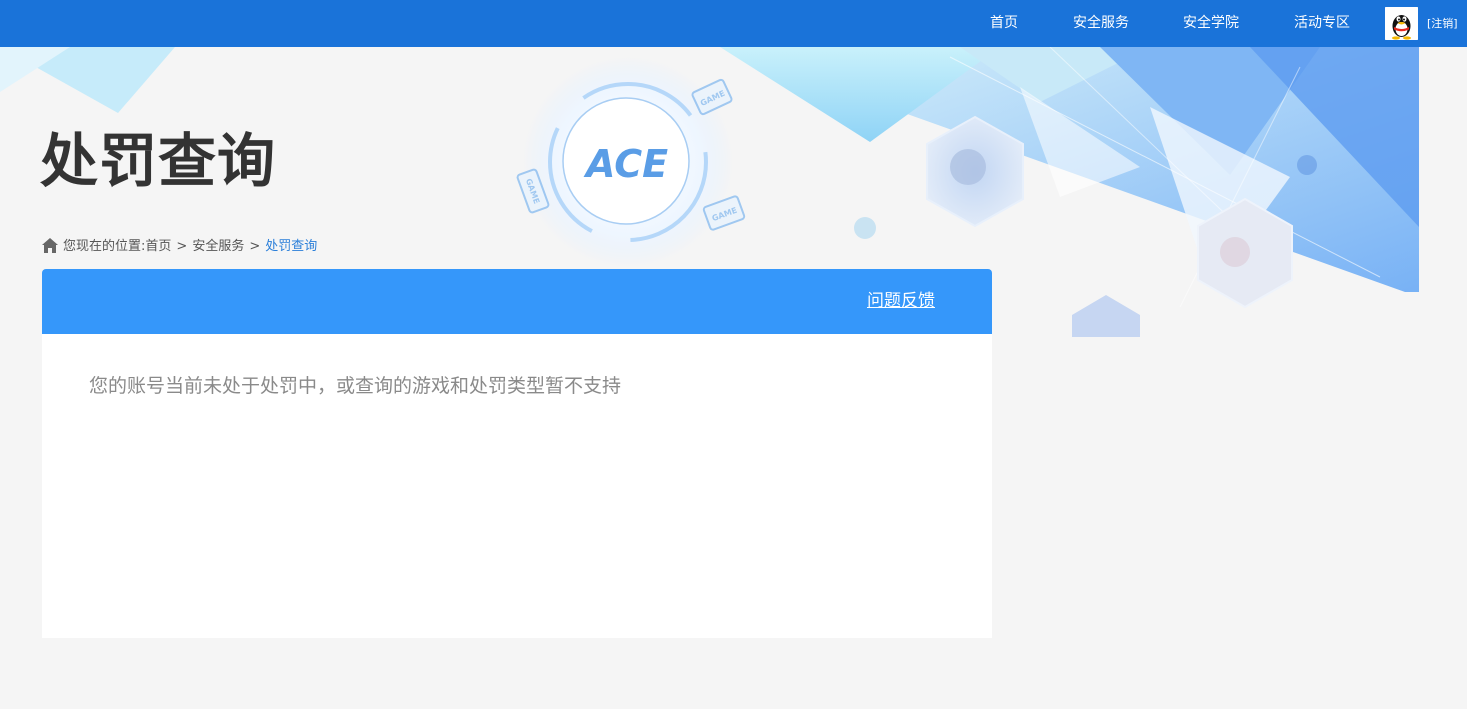  Describe the element at coordinates (158, 161) in the screenshot. I see `page-title: 处罚查询` at that location.